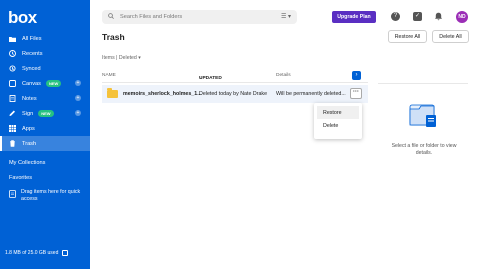 Image resolution: width=480 pixels, height=269 pixels. What do you see at coordinates (45, 143) in the screenshot?
I see `sidebar-item-trash: Trash` at bounding box center [45, 143].